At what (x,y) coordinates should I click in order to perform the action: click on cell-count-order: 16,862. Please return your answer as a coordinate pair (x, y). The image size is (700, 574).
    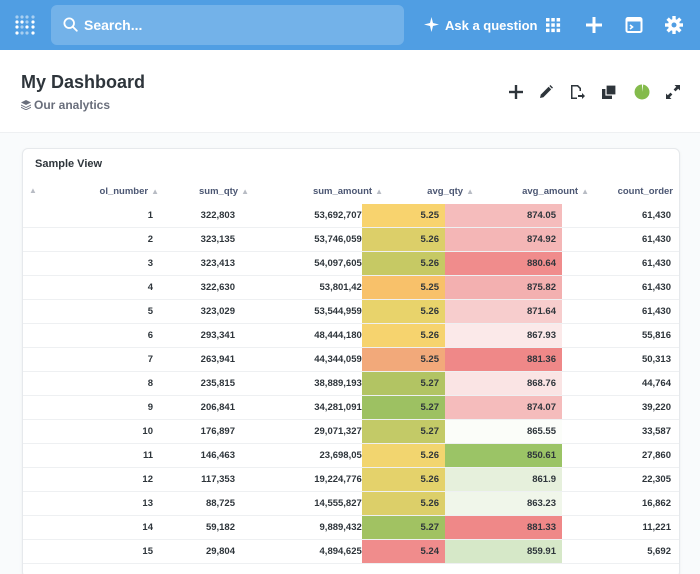
    Looking at the image, I should click on (656, 503).